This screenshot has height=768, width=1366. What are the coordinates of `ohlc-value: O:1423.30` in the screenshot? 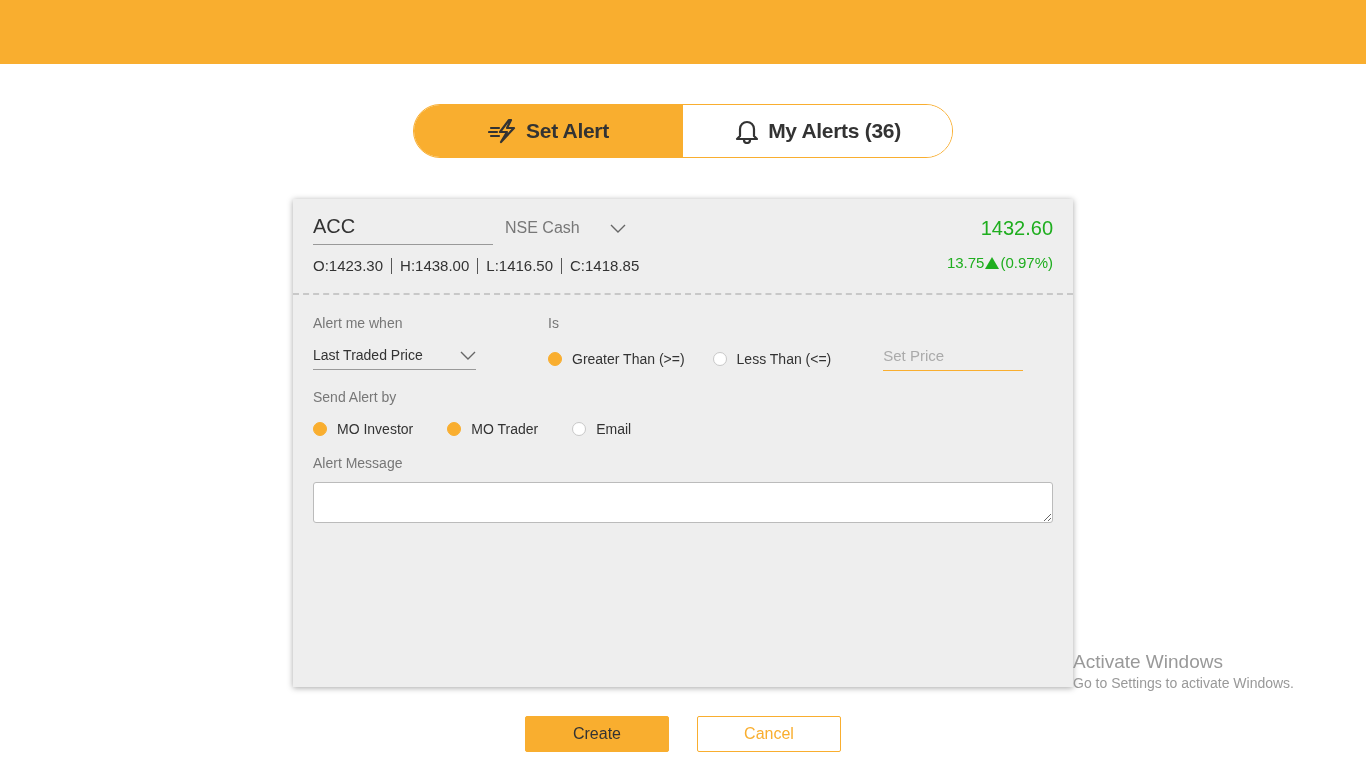 It's located at (348, 265).